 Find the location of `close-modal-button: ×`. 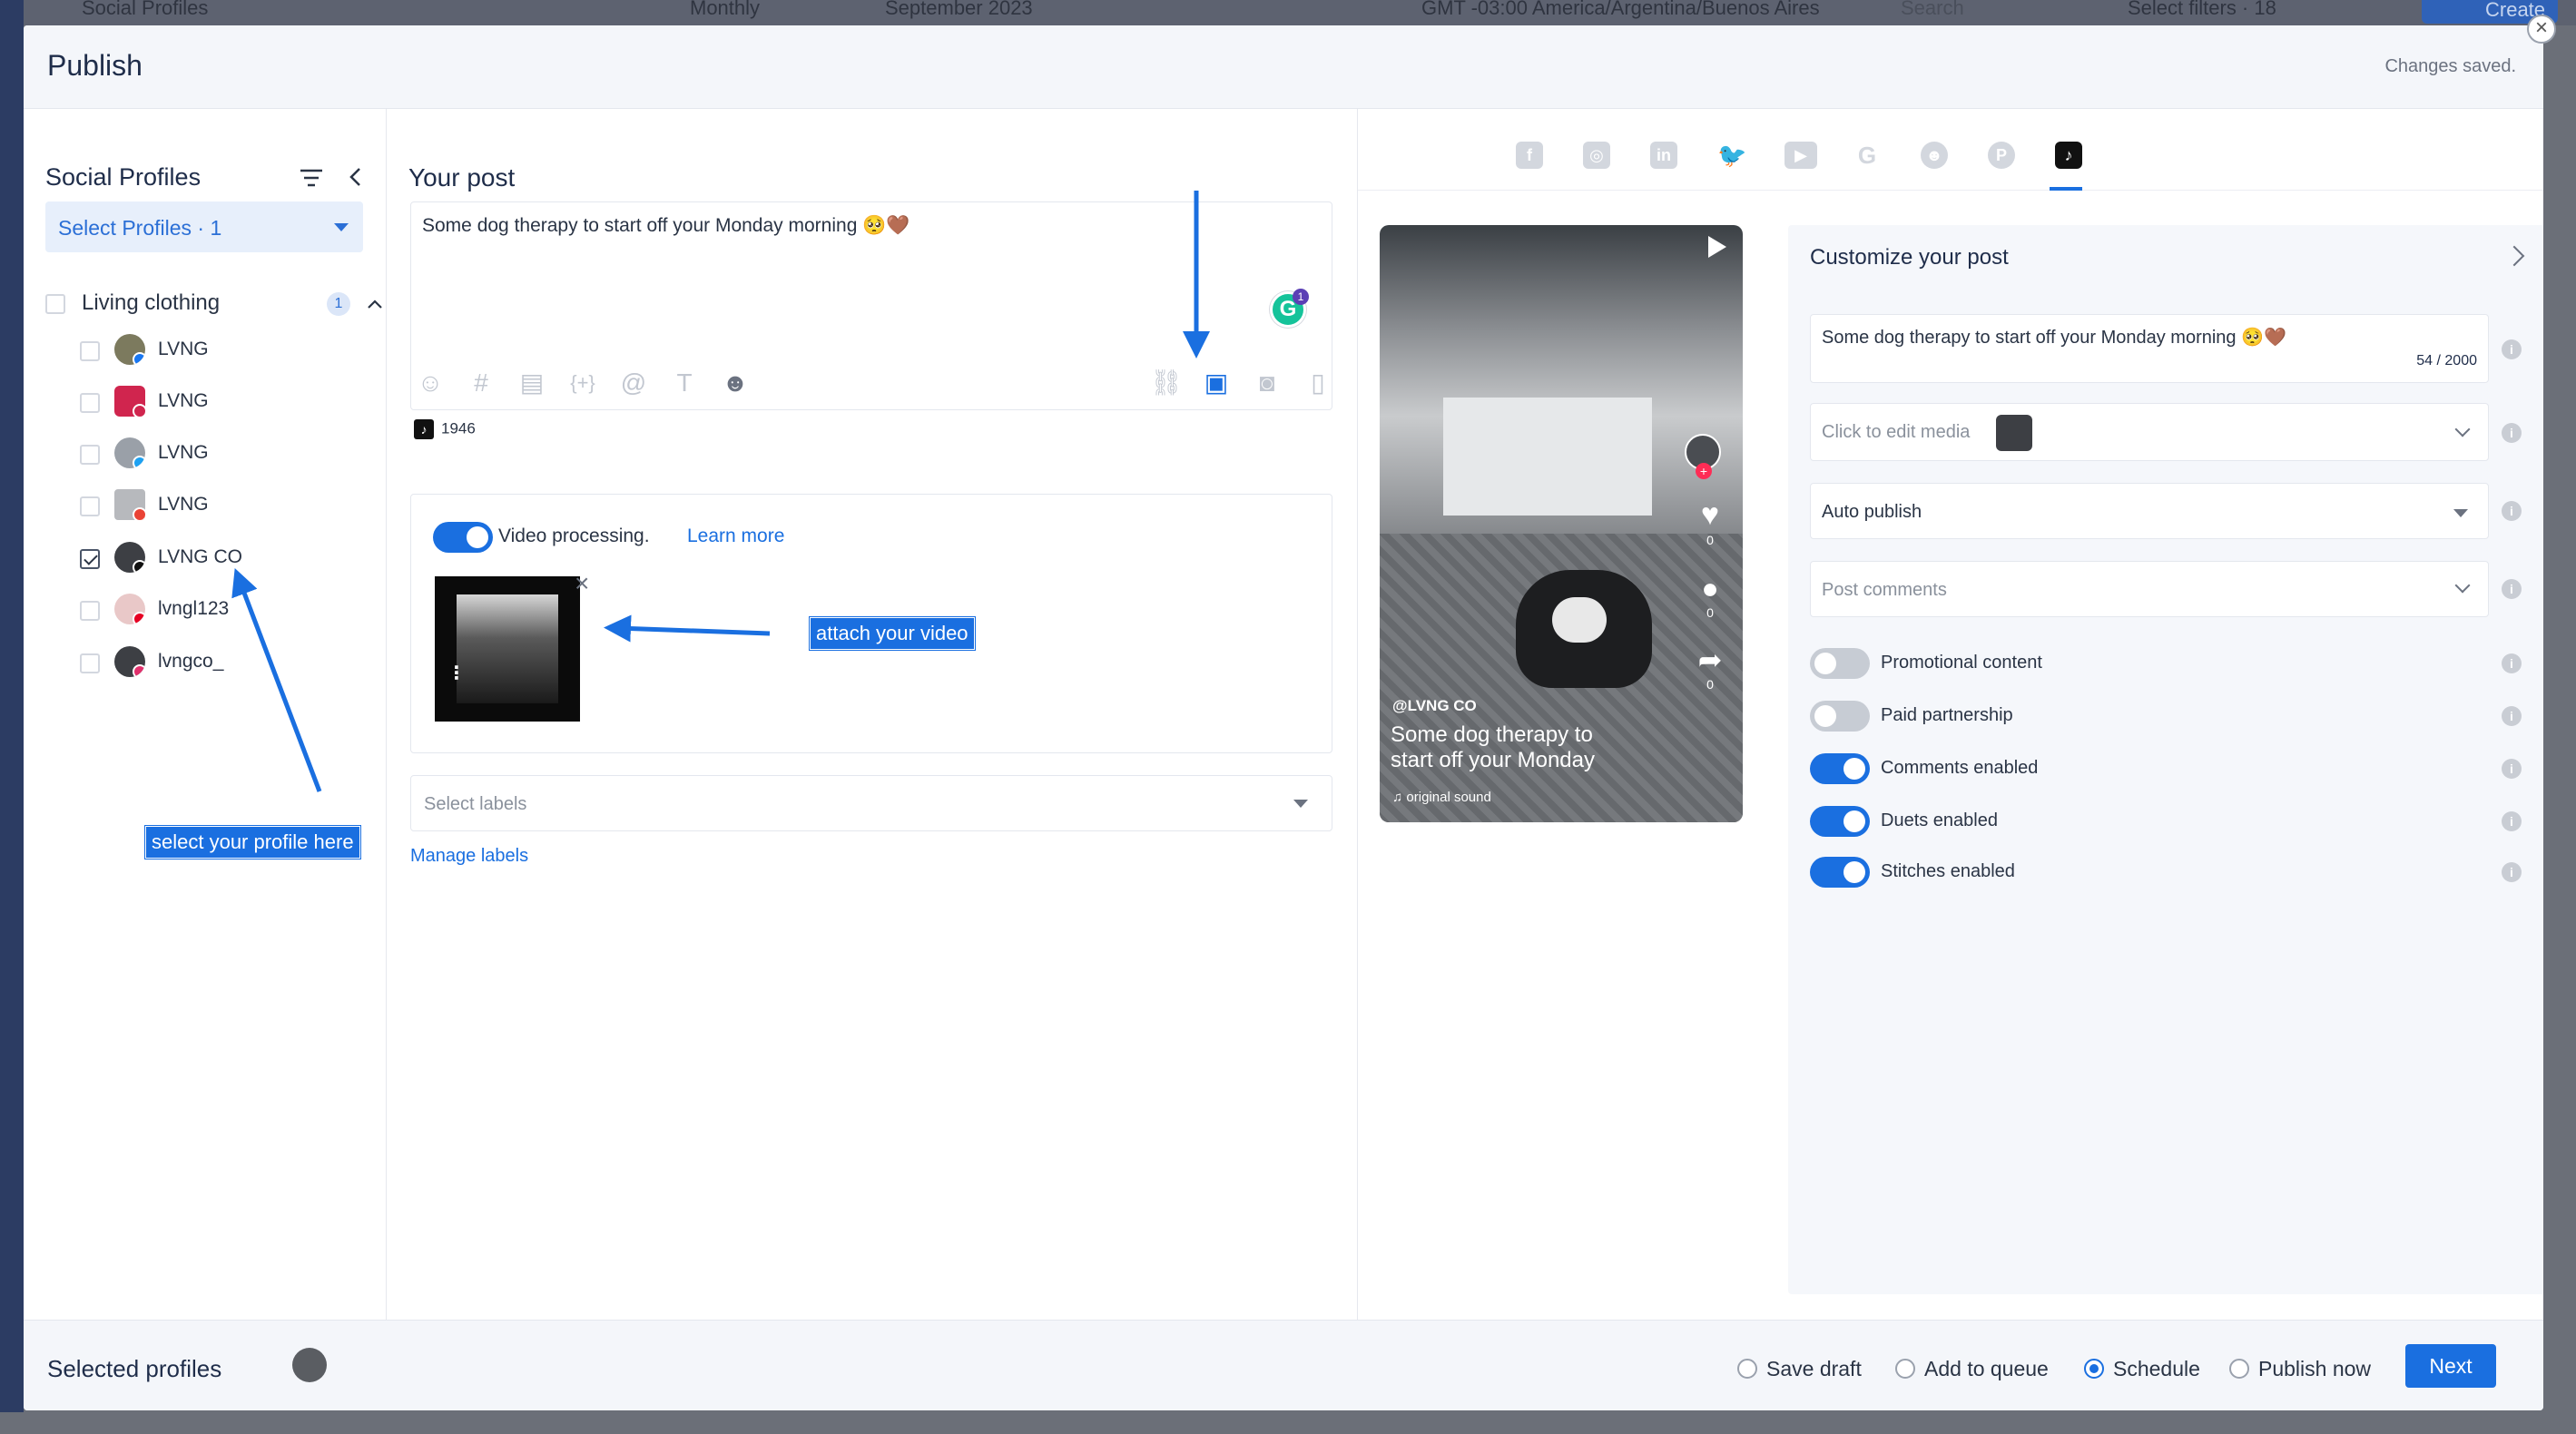

close-modal-button: × is located at coordinates (2541, 29).